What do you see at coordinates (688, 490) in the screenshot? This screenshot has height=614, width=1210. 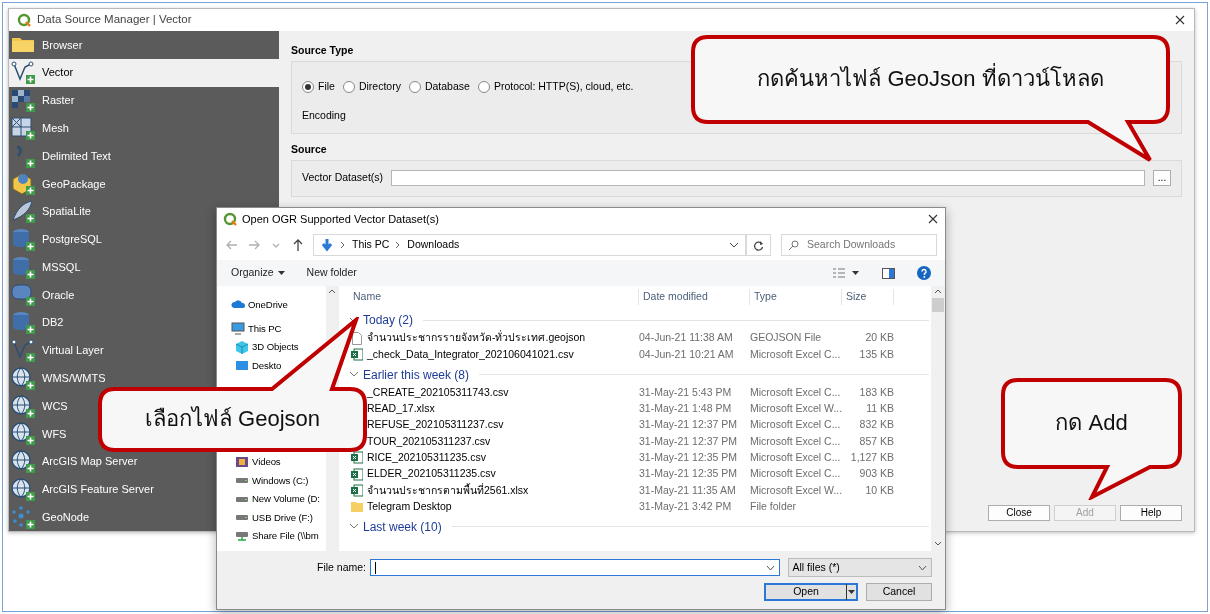 I see `file-date: 31-May-21 11:35 AM` at bounding box center [688, 490].